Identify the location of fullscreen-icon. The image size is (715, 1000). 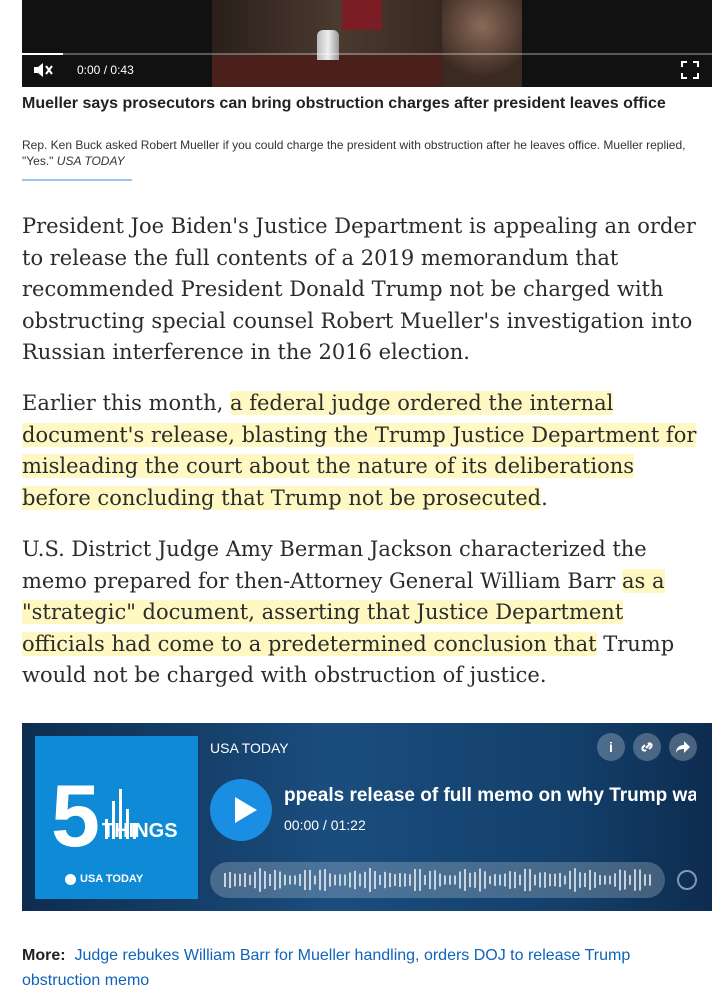
(690, 70).